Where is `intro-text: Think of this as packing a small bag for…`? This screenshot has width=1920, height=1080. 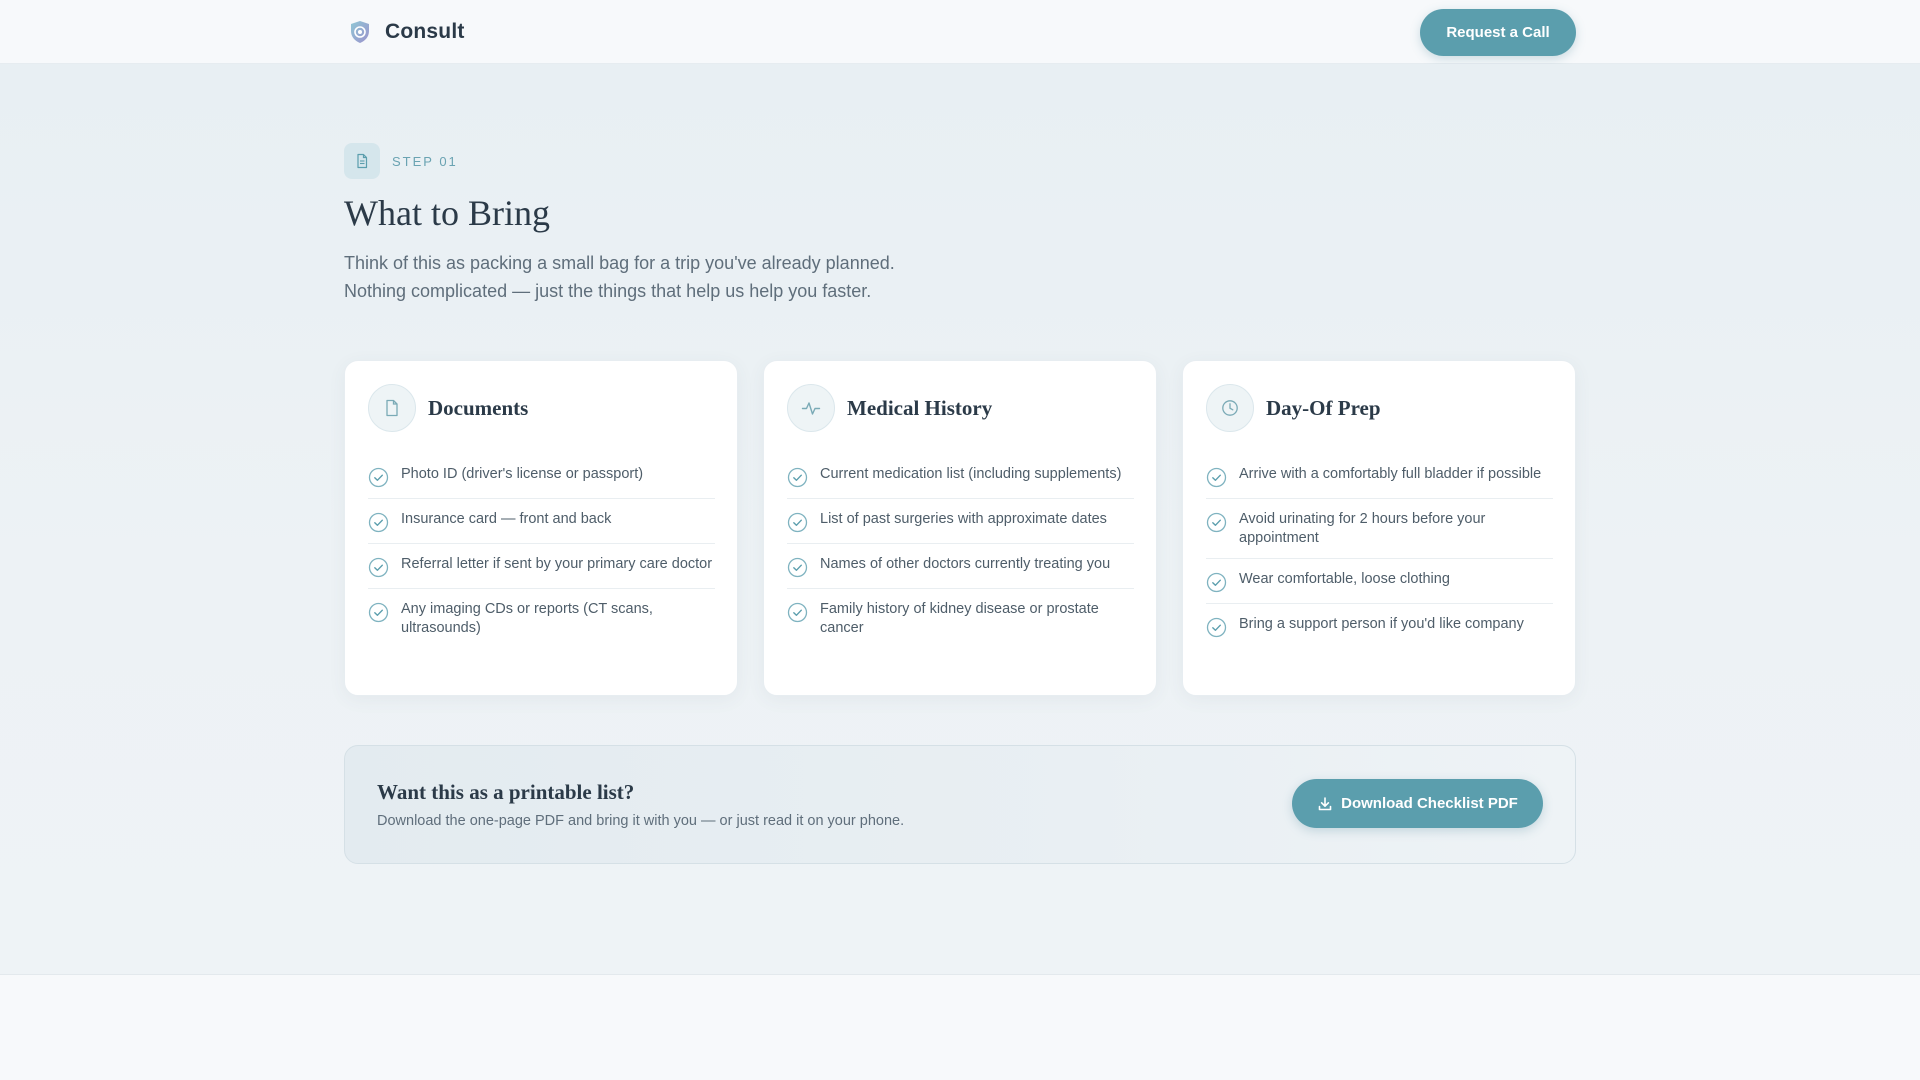 intro-text: Think of this as packing a small bag for… is located at coordinates (694, 277).